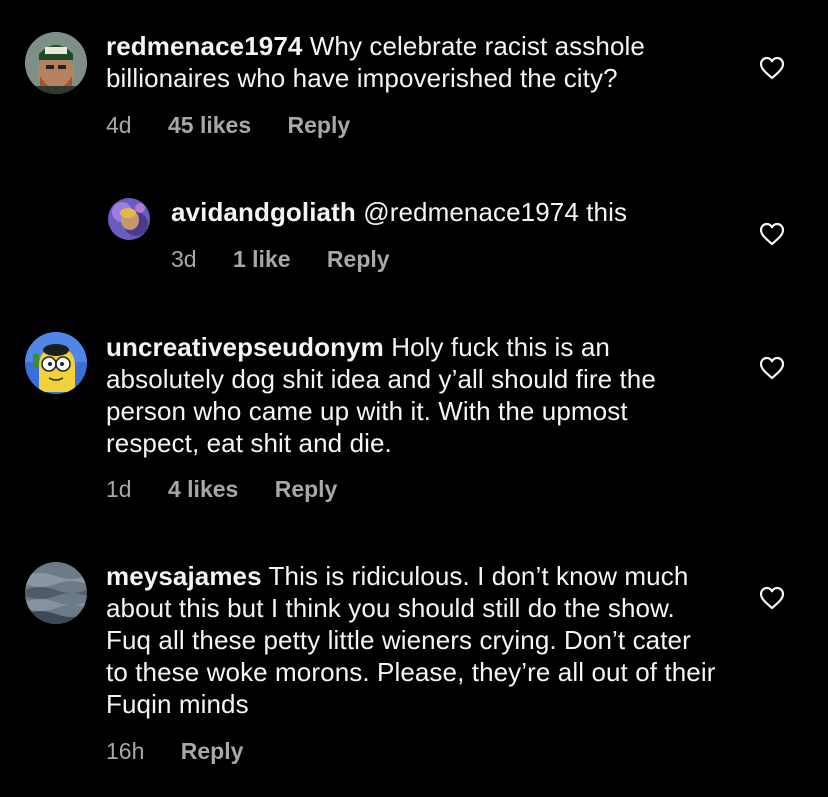  I want to click on comment-time: 16h, so click(125, 751).